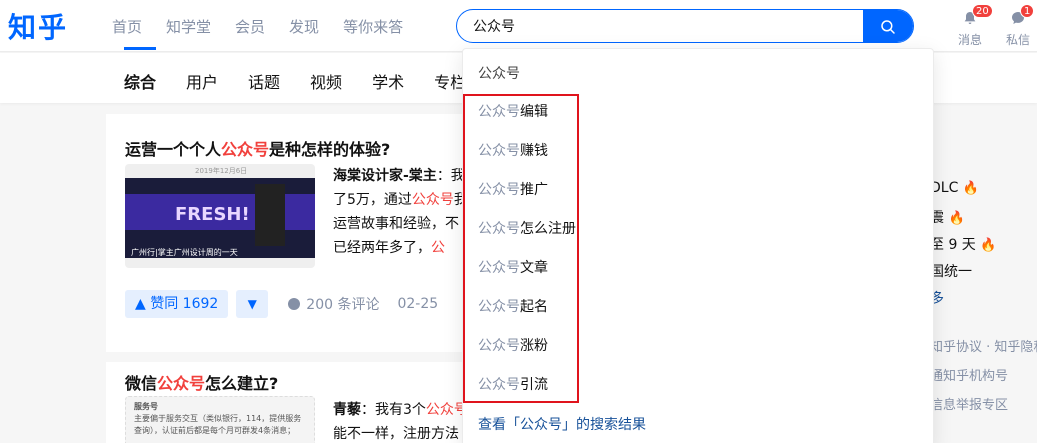 The width and height of the screenshot is (1037, 443). I want to click on result-thumbnail: FRESH! 2019年12月6日 广州行|掌主广州设计周的一天, so click(220, 216).